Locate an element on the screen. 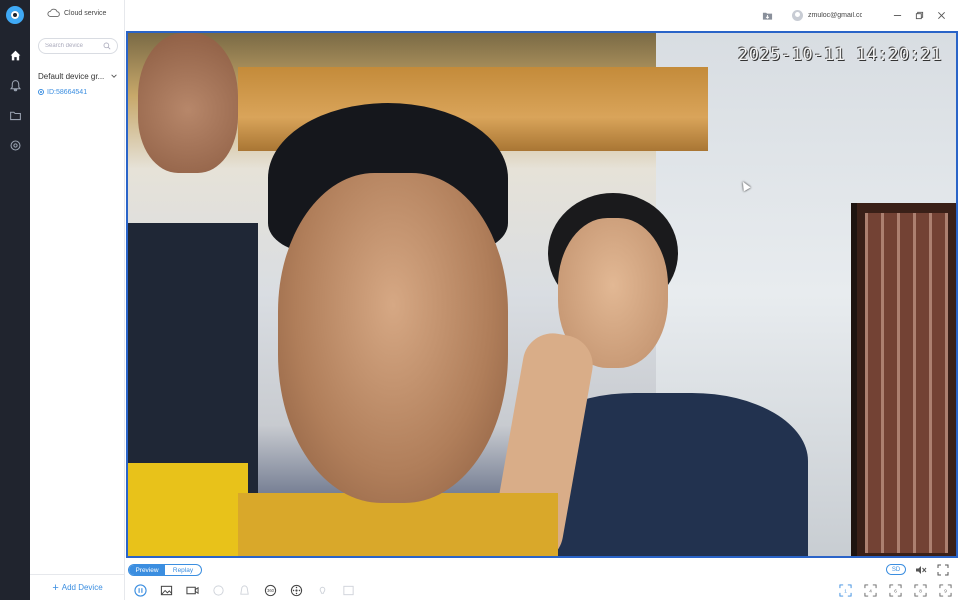 This screenshot has width=960, height=600. tab-replay: Replay is located at coordinates (183, 570).